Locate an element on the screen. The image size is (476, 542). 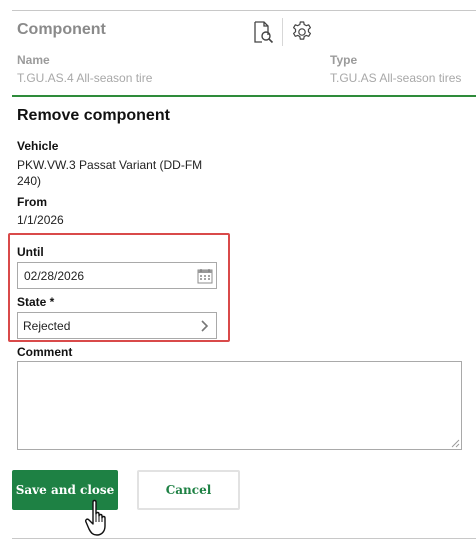
vehicle-label: Vehicle is located at coordinates (38, 146).